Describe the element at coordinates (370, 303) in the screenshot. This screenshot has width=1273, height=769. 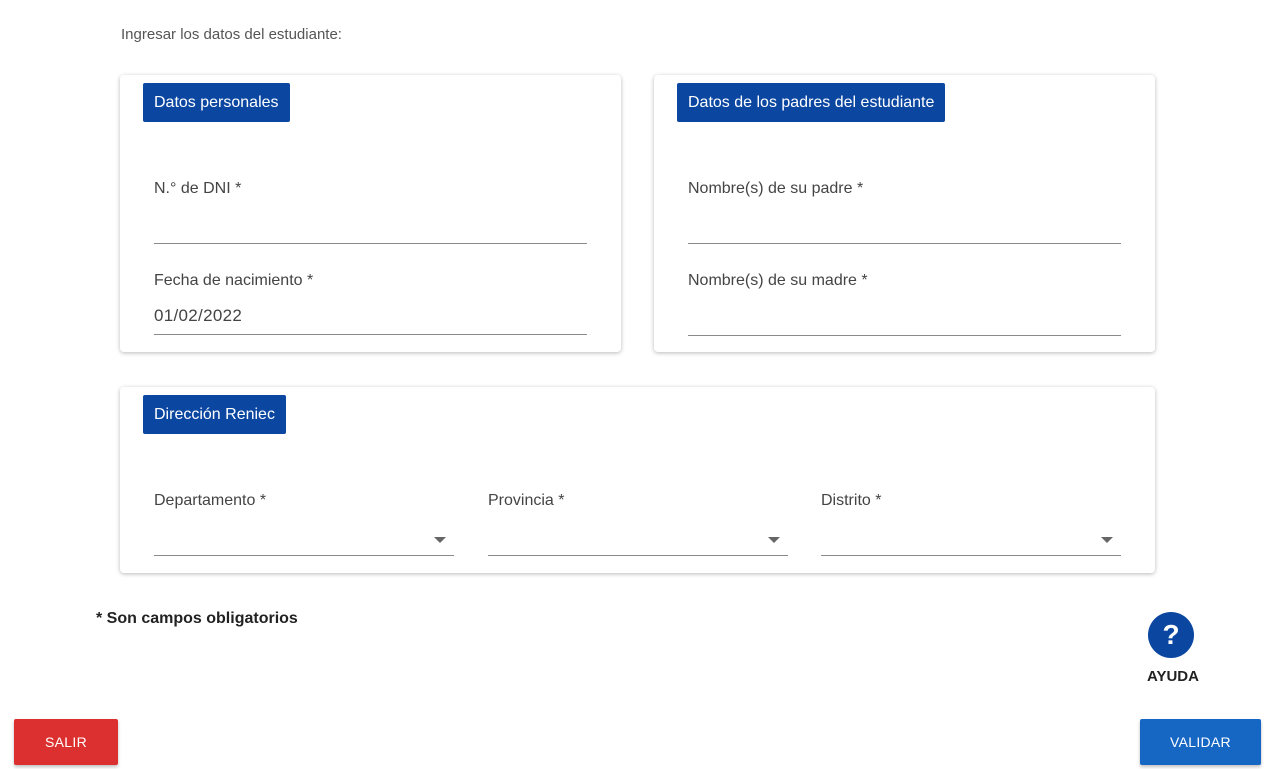
I see `birth-date-field: Fecha de nacimiento * 01/02/2022` at that location.